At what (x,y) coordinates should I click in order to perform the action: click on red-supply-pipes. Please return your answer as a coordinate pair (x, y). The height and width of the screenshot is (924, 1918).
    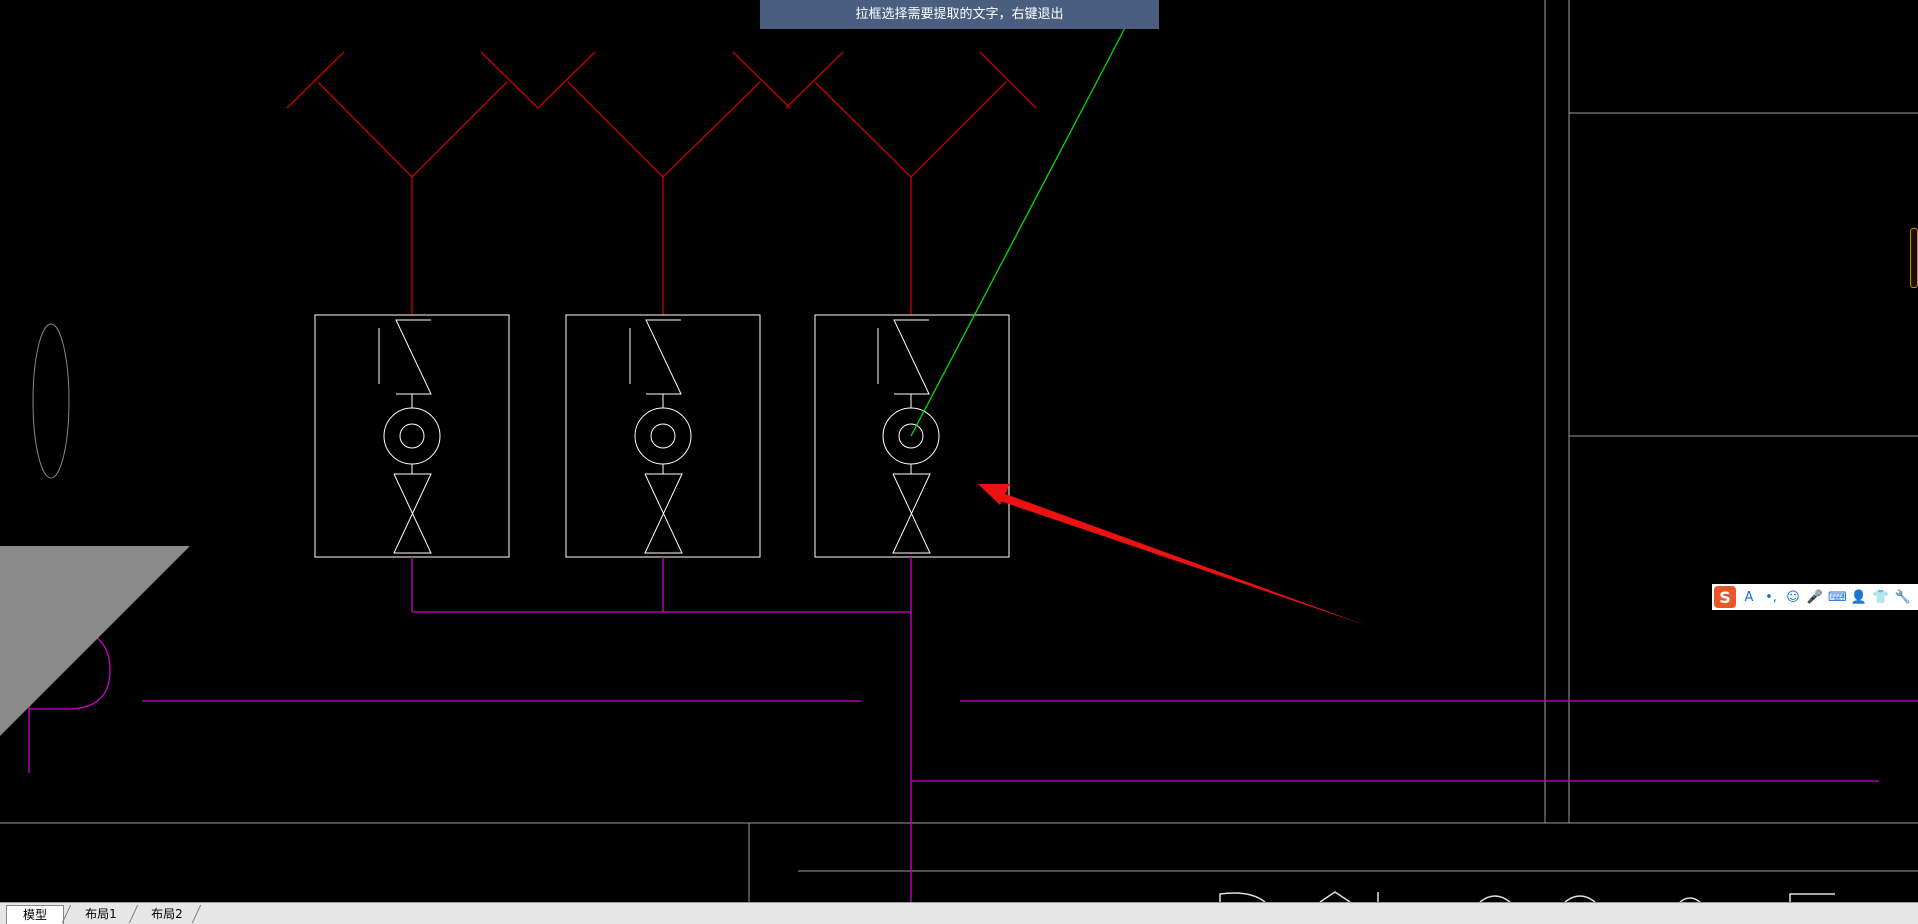
    Looking at the image, I should click on (661, 183).